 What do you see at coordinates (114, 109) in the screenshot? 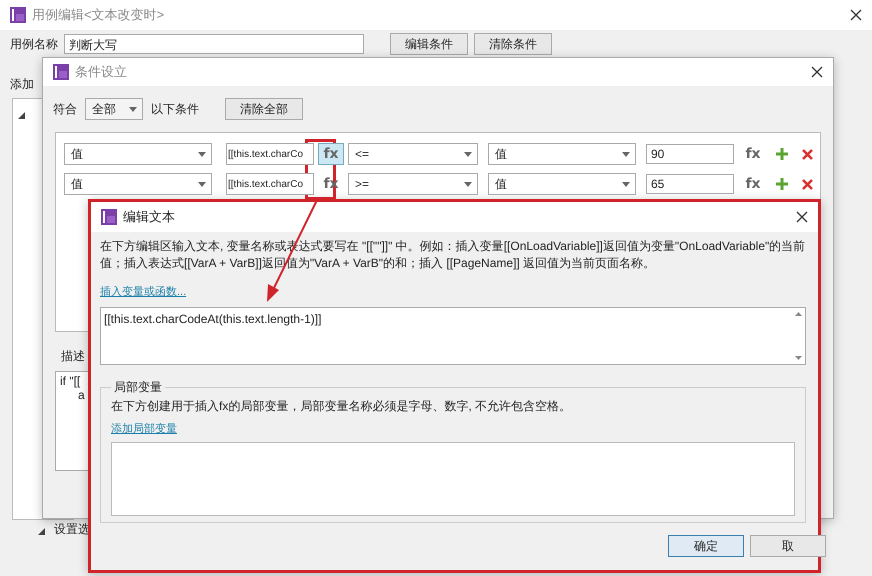
I see `match-dropdown: 全部` at bounding box center [114, 109].